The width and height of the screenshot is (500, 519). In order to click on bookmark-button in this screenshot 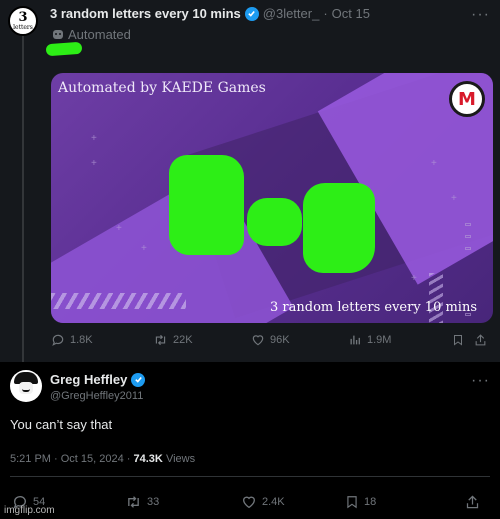, I will do `click(463, 340)`.